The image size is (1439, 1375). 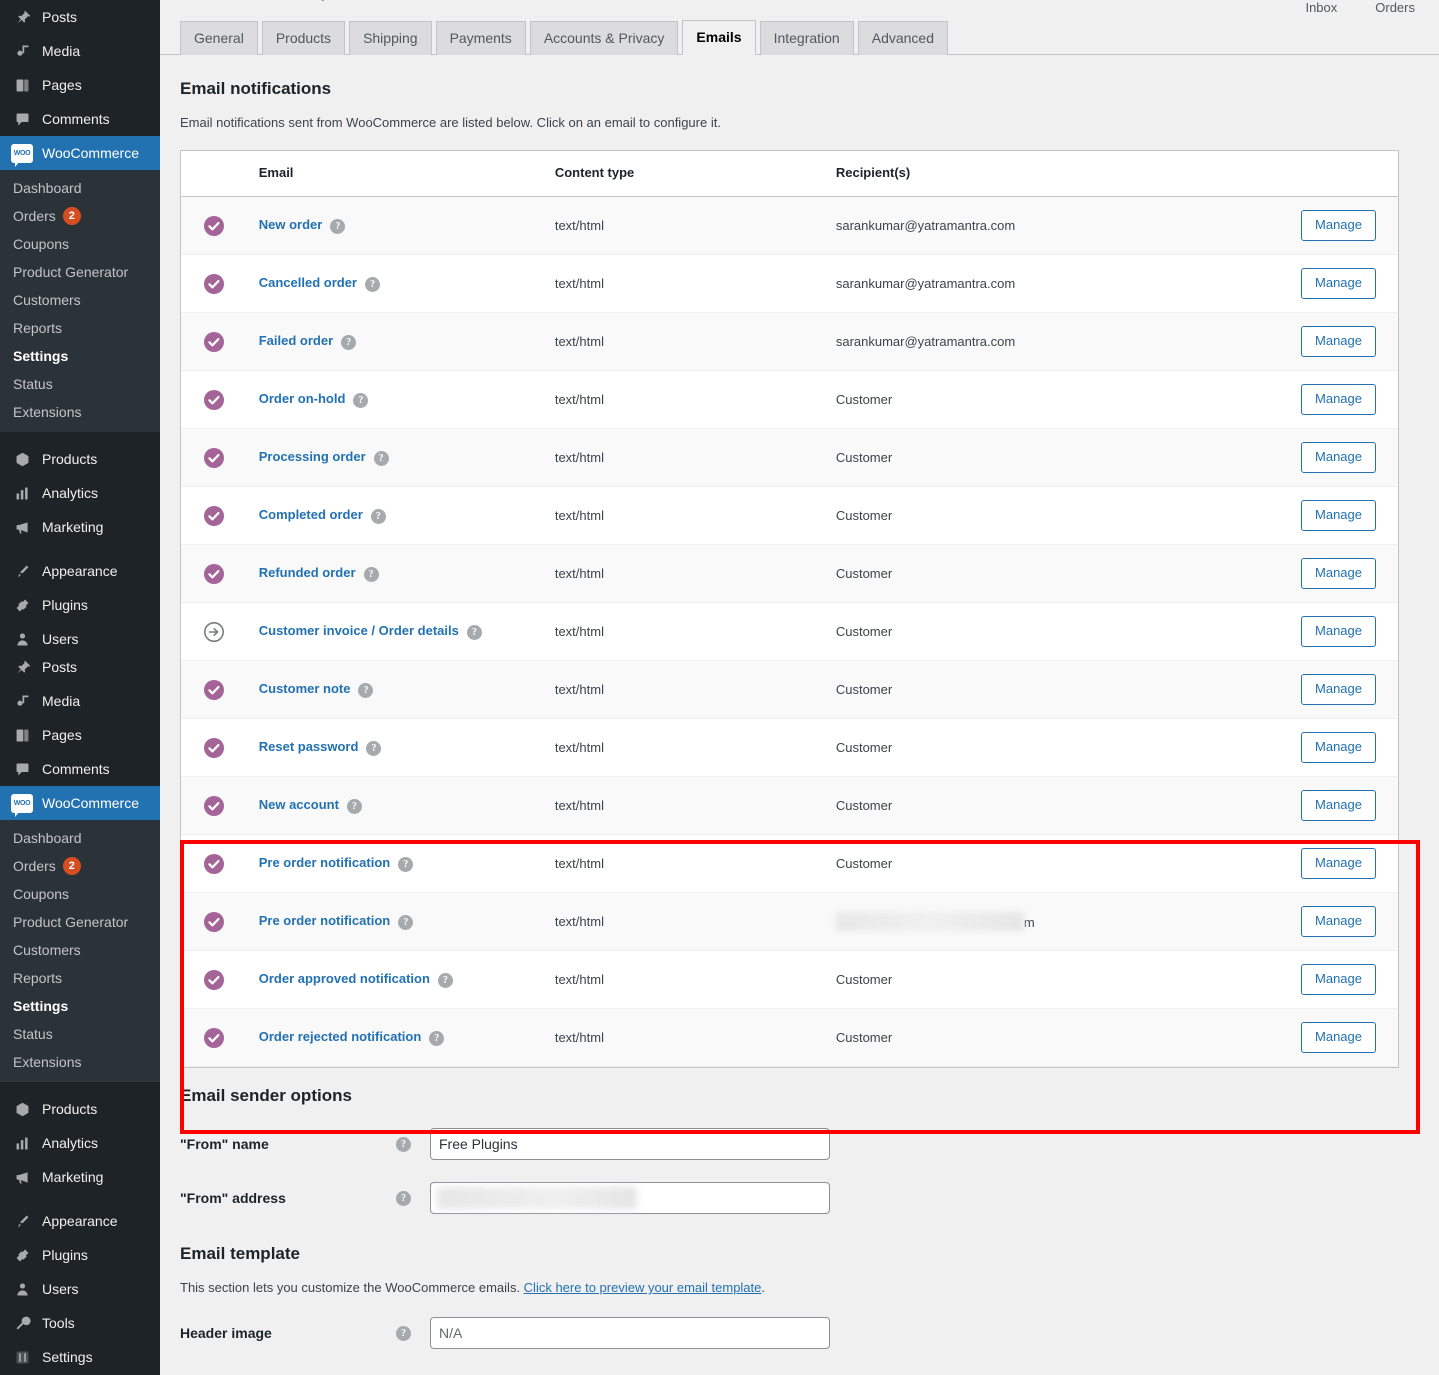 What do you see at coordinates (312, 456) in the screenshot?
I see `email-link: Processing order` at bounding box center [312, 456].